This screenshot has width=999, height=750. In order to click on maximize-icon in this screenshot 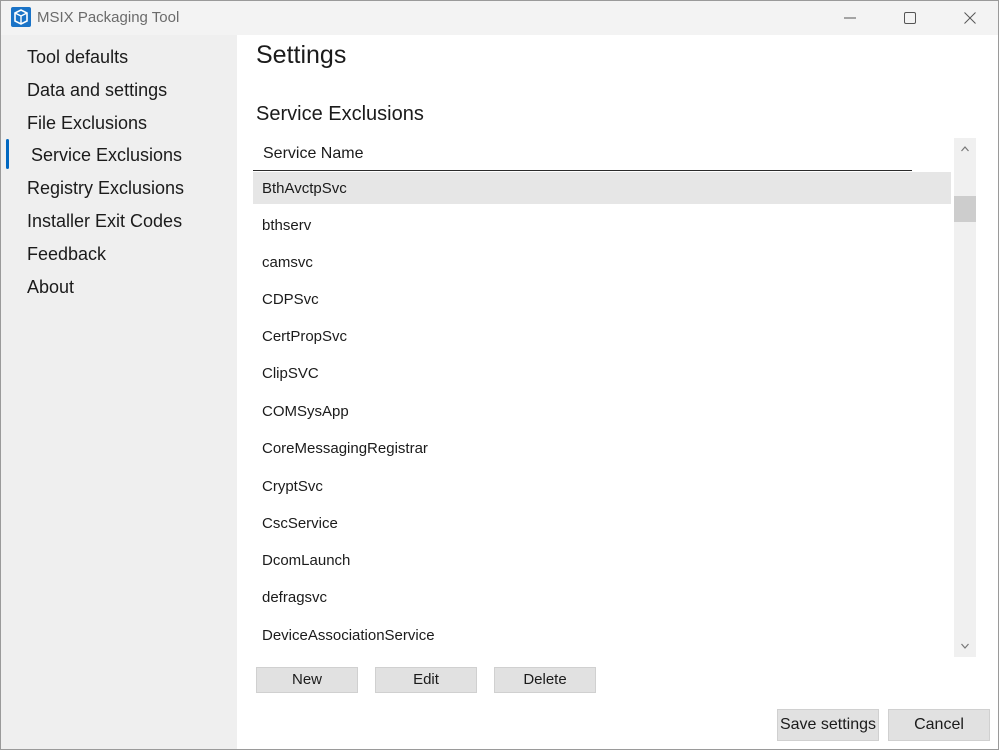, I will do `click(910, 18)`.